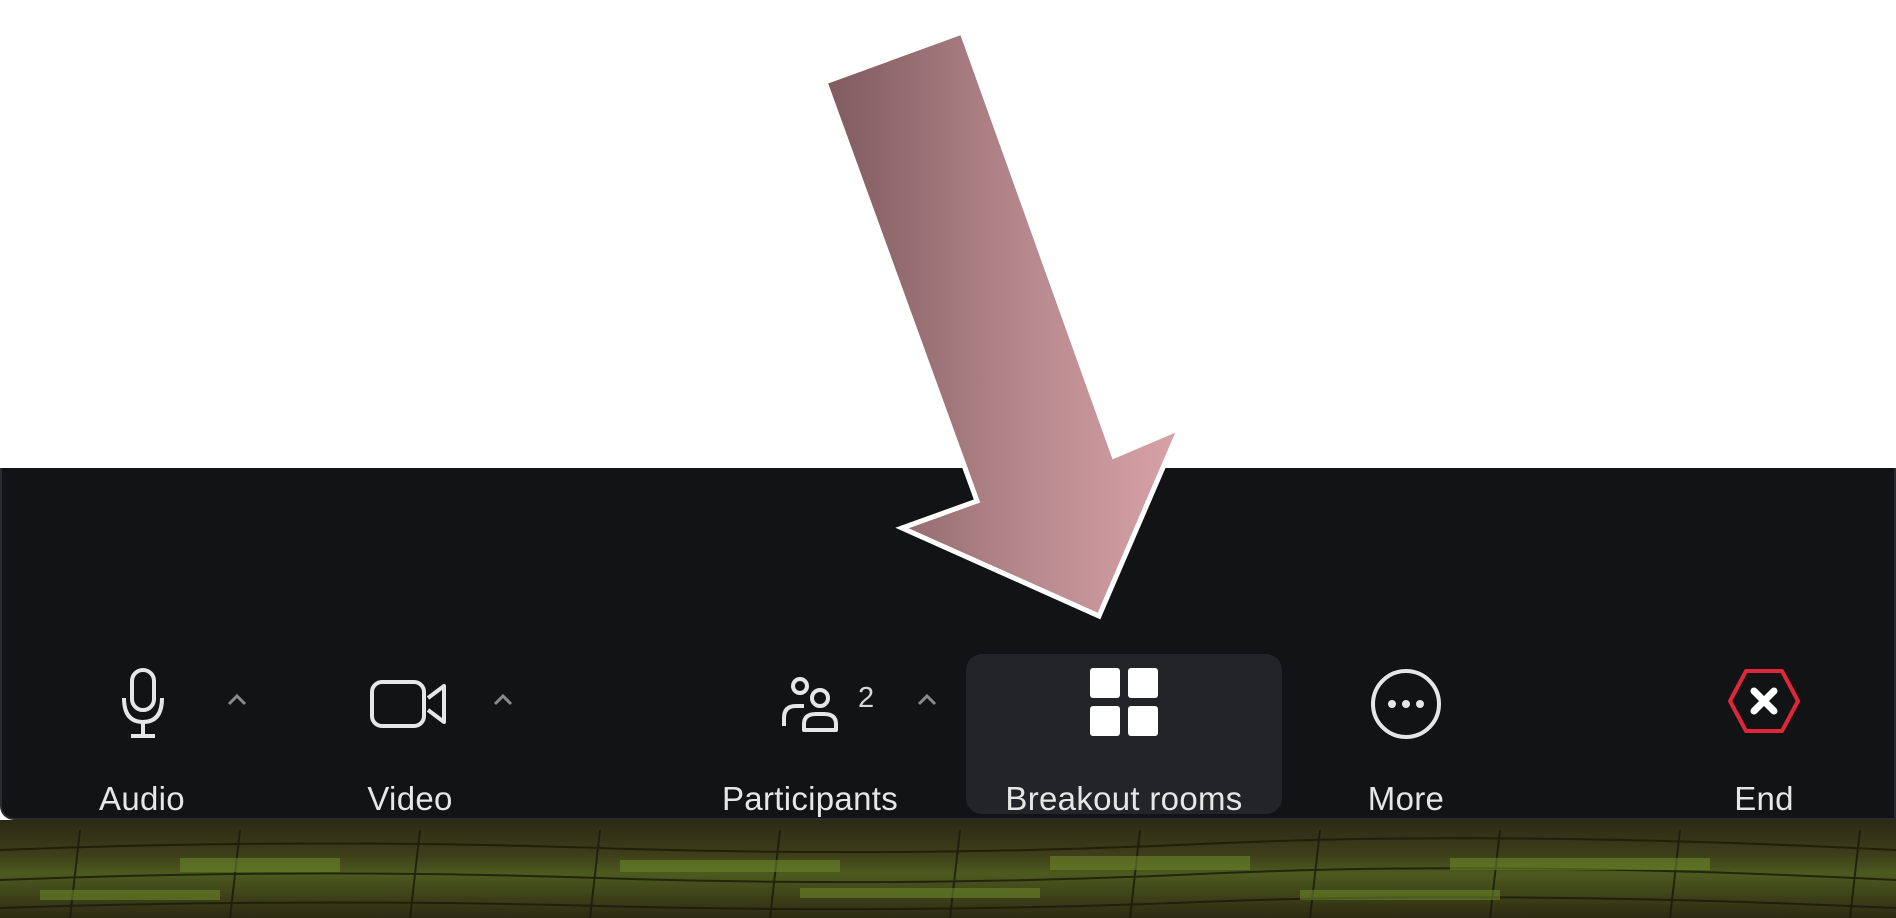 The image size is (1896, 918). I want to click on microphone-icon, so click(143, 703).